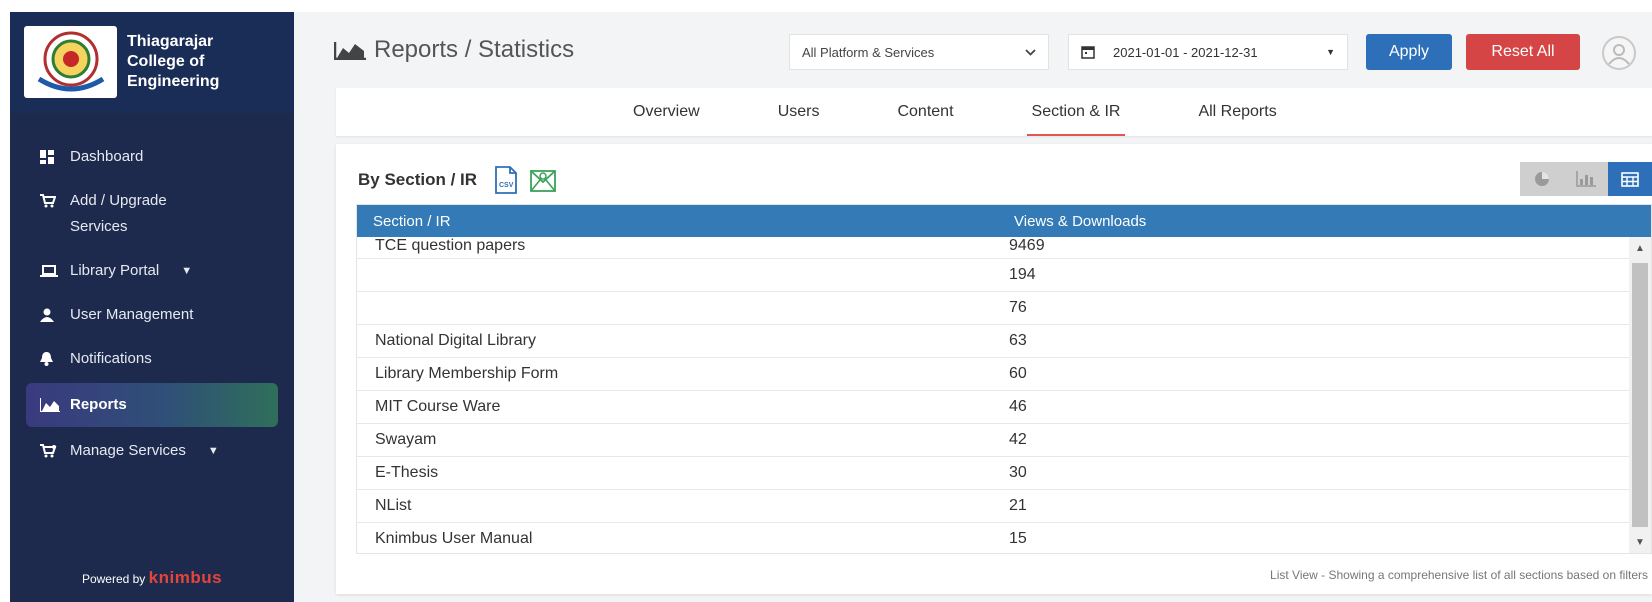  What do you see at coordinates (993, 473) in the screenshot?
I see `table-row: E-Thesis 30` at bounding box center [993, 473].